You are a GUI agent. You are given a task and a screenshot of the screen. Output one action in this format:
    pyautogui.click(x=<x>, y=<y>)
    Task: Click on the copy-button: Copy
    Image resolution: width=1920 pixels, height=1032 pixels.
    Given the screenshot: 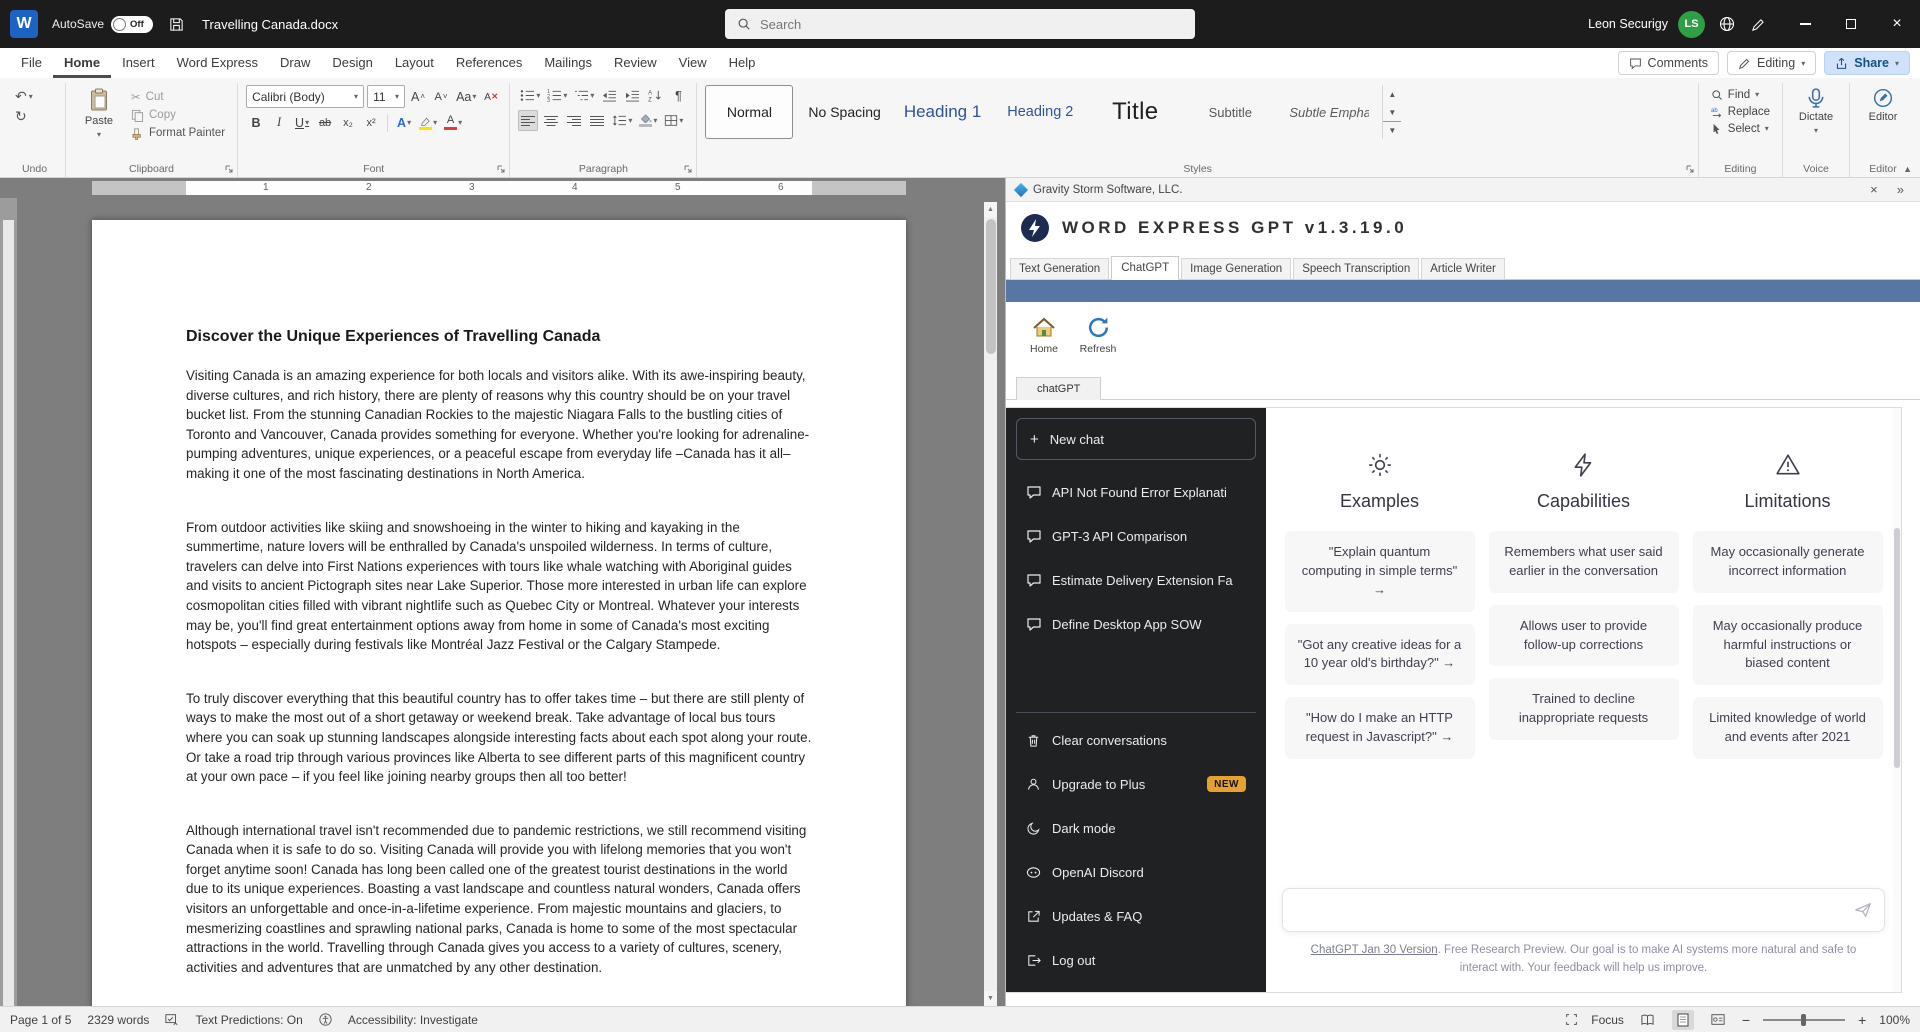 What is the action you would take?
    pyautogui.click(x=178, y=115)
    